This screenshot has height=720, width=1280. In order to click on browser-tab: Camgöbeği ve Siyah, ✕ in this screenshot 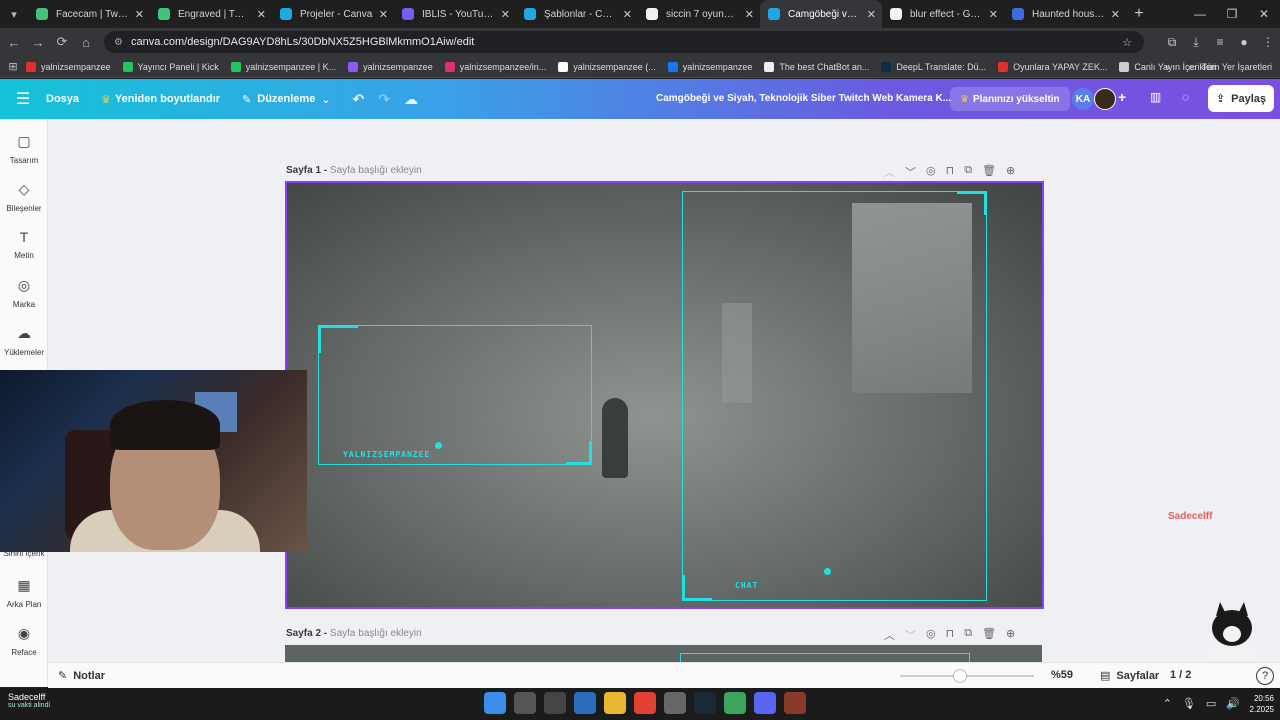, I will do `click(821, 14)`.